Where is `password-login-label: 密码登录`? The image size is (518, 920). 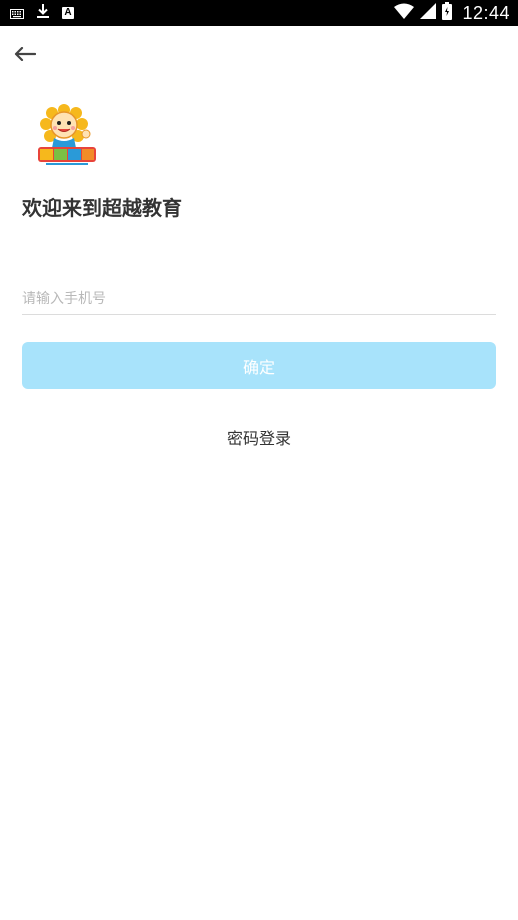 password-login-label: 密码登录 is located at coordinates (258, 438).